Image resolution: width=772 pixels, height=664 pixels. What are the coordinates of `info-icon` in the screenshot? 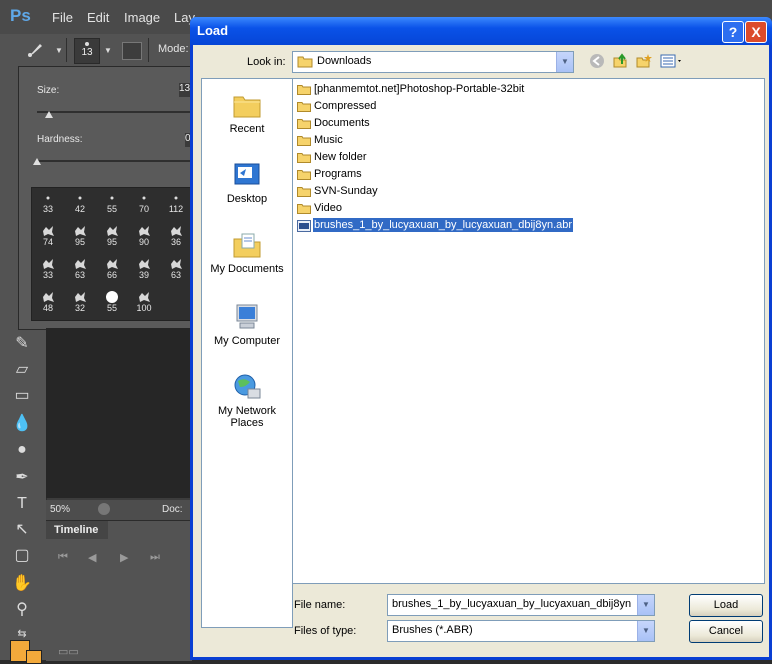 It's located at (104, 509).